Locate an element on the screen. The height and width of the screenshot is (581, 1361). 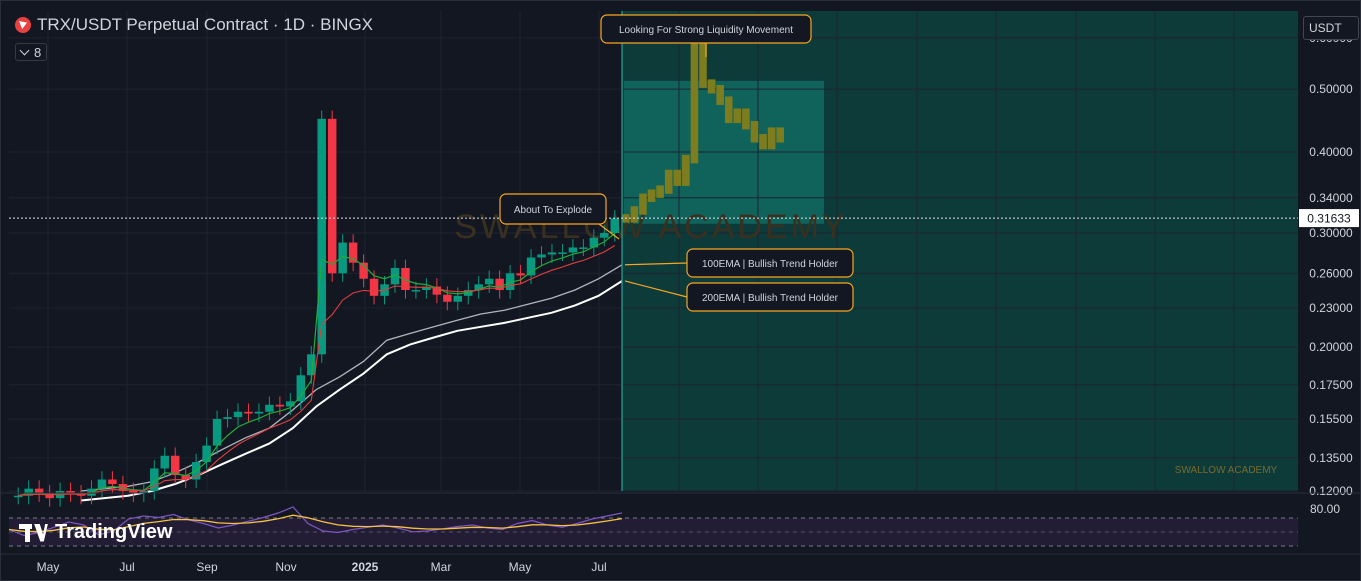
y-tick-label-5: 0.26000 is located at coordinates (1331, 273).